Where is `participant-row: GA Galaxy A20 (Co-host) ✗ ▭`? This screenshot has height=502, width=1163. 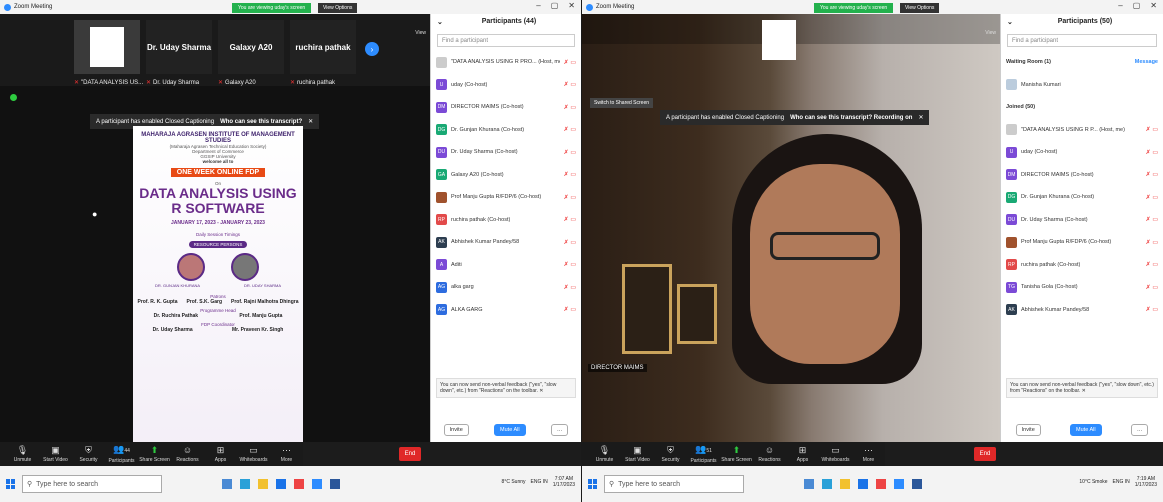 participant-row: GA Galaxy A20 (Co-host) ✗ ▭ is located at coordinates (506, 175).